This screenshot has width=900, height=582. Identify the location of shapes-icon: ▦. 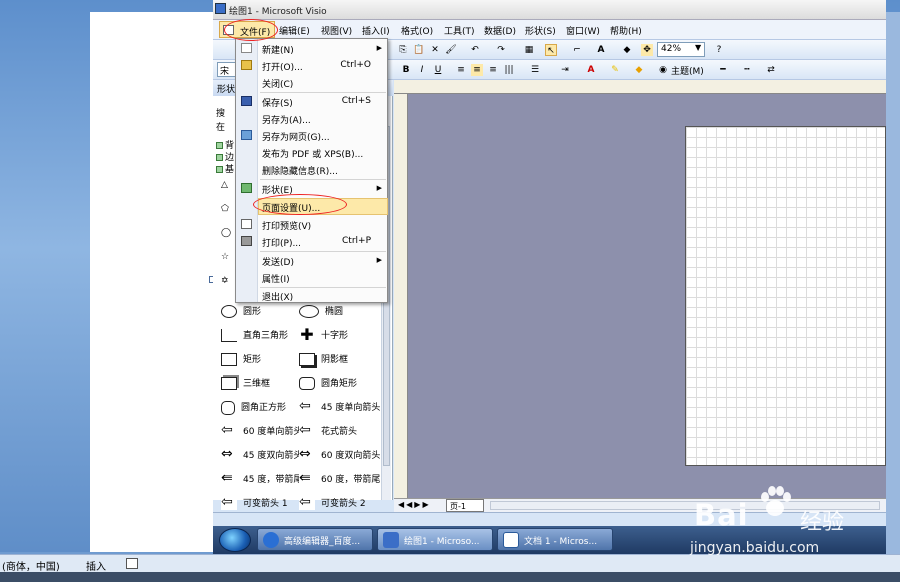
(529, 50).